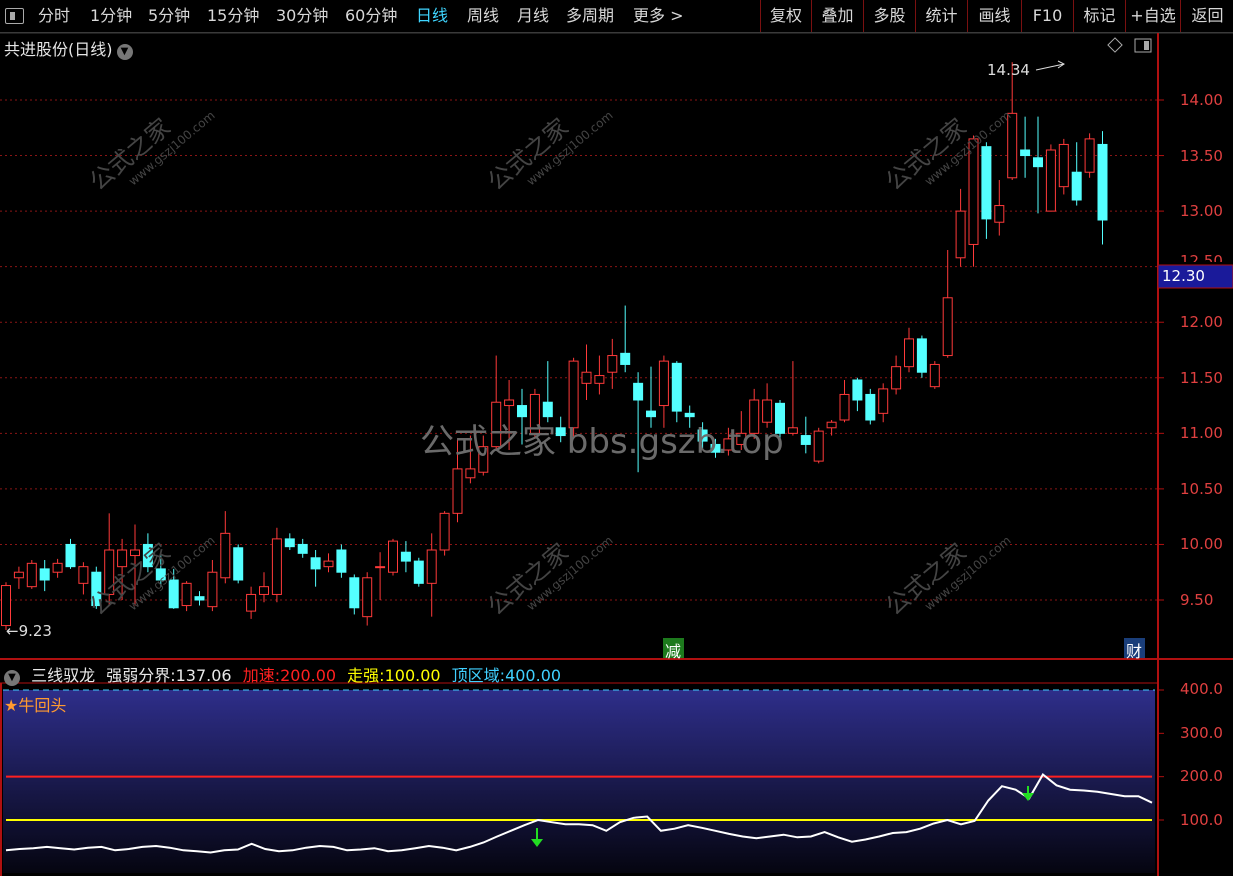  What do you see at coordinates (1201, 433) in the screenshot?
I see `price-axis-label: 11.00` at bounding box center [1201, 433].